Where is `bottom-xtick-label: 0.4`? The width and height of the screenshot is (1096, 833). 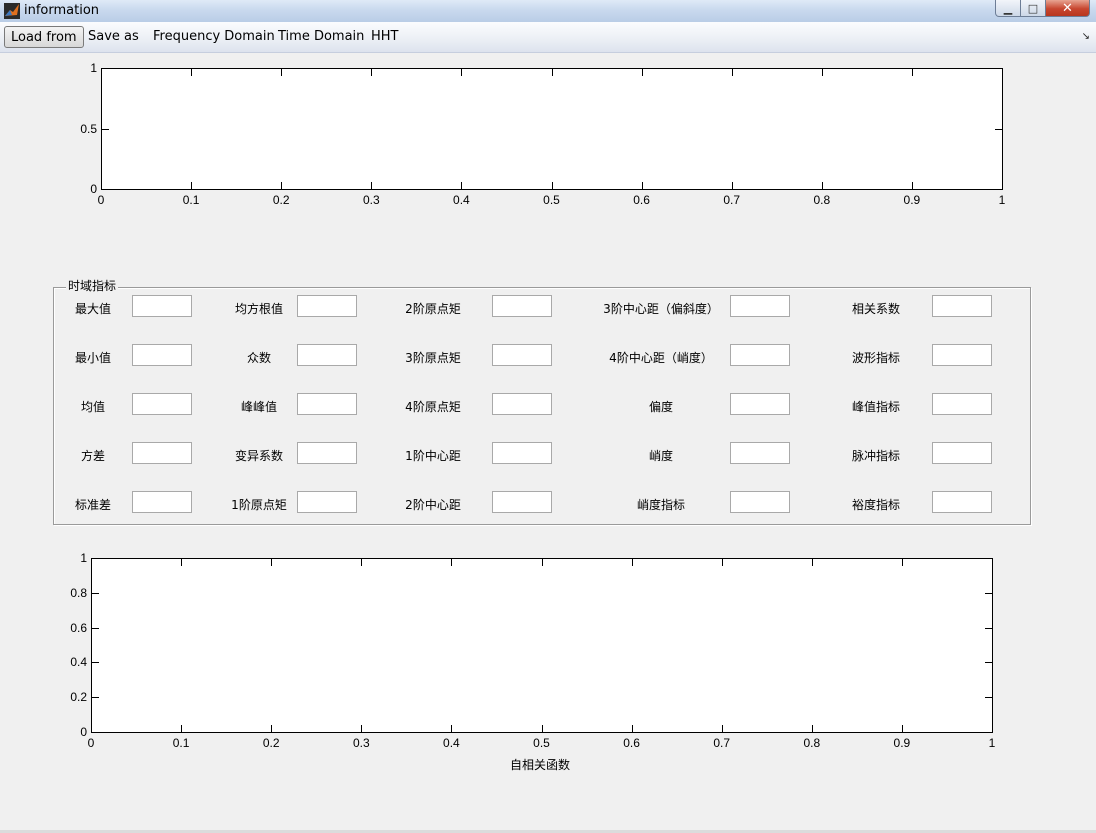 bottom-xtick-label: 0.4 is located at coordinates (451, 743).